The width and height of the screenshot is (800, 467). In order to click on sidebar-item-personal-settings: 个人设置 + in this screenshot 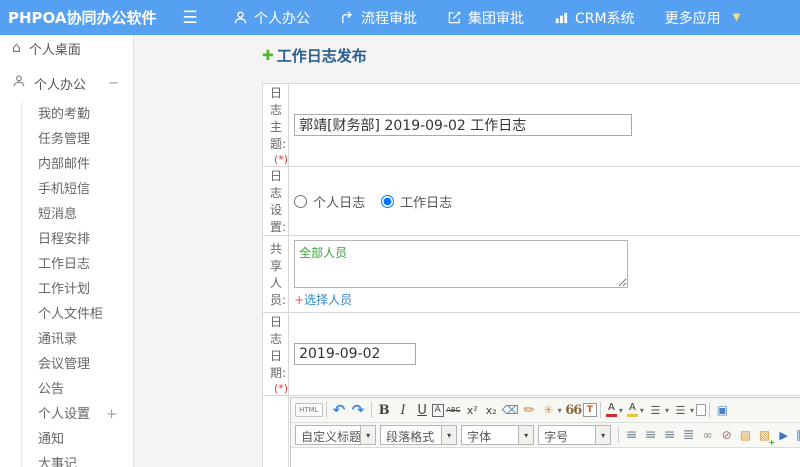, I will do `click(85, 414)`.